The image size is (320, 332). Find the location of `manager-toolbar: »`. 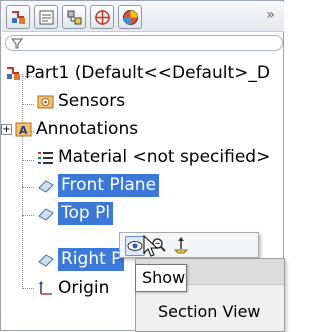

manager-toolbar: » is located at coordinates (143, 17).